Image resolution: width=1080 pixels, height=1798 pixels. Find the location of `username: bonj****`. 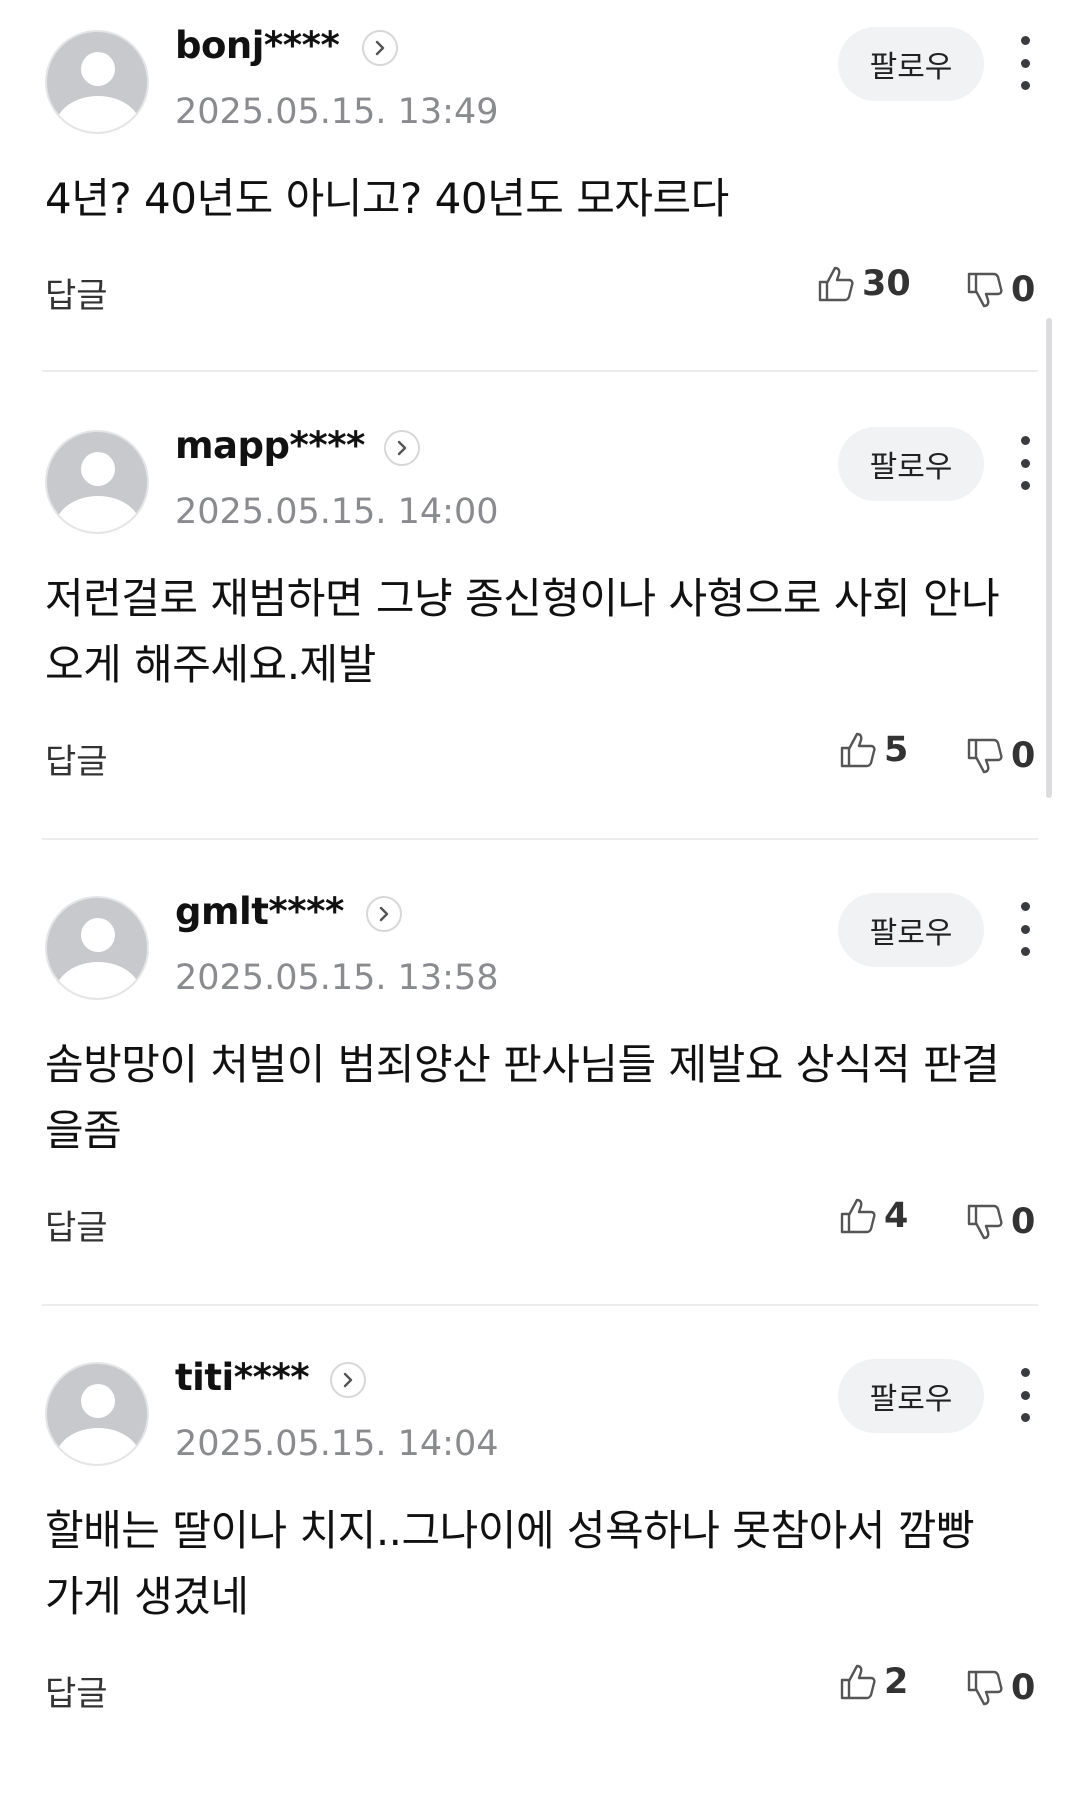

username: bonj**** is located at coordinates (257, 45).